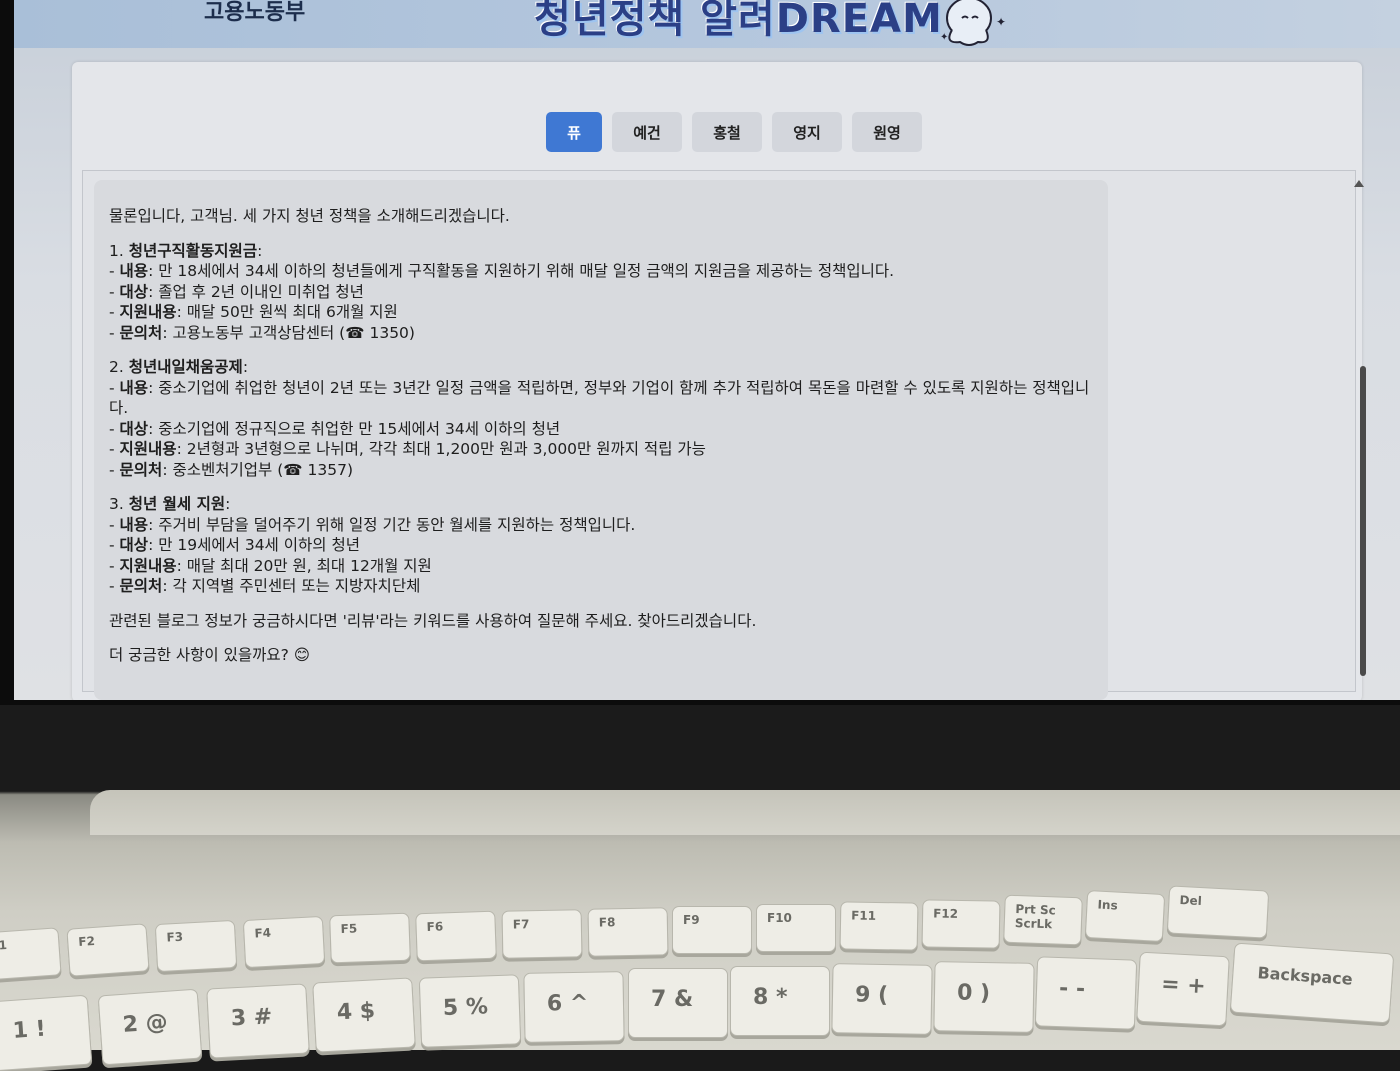 The height and width of the screenshot is (1071, 1400). I want to click on key-f8: F8, so click(628, 932).